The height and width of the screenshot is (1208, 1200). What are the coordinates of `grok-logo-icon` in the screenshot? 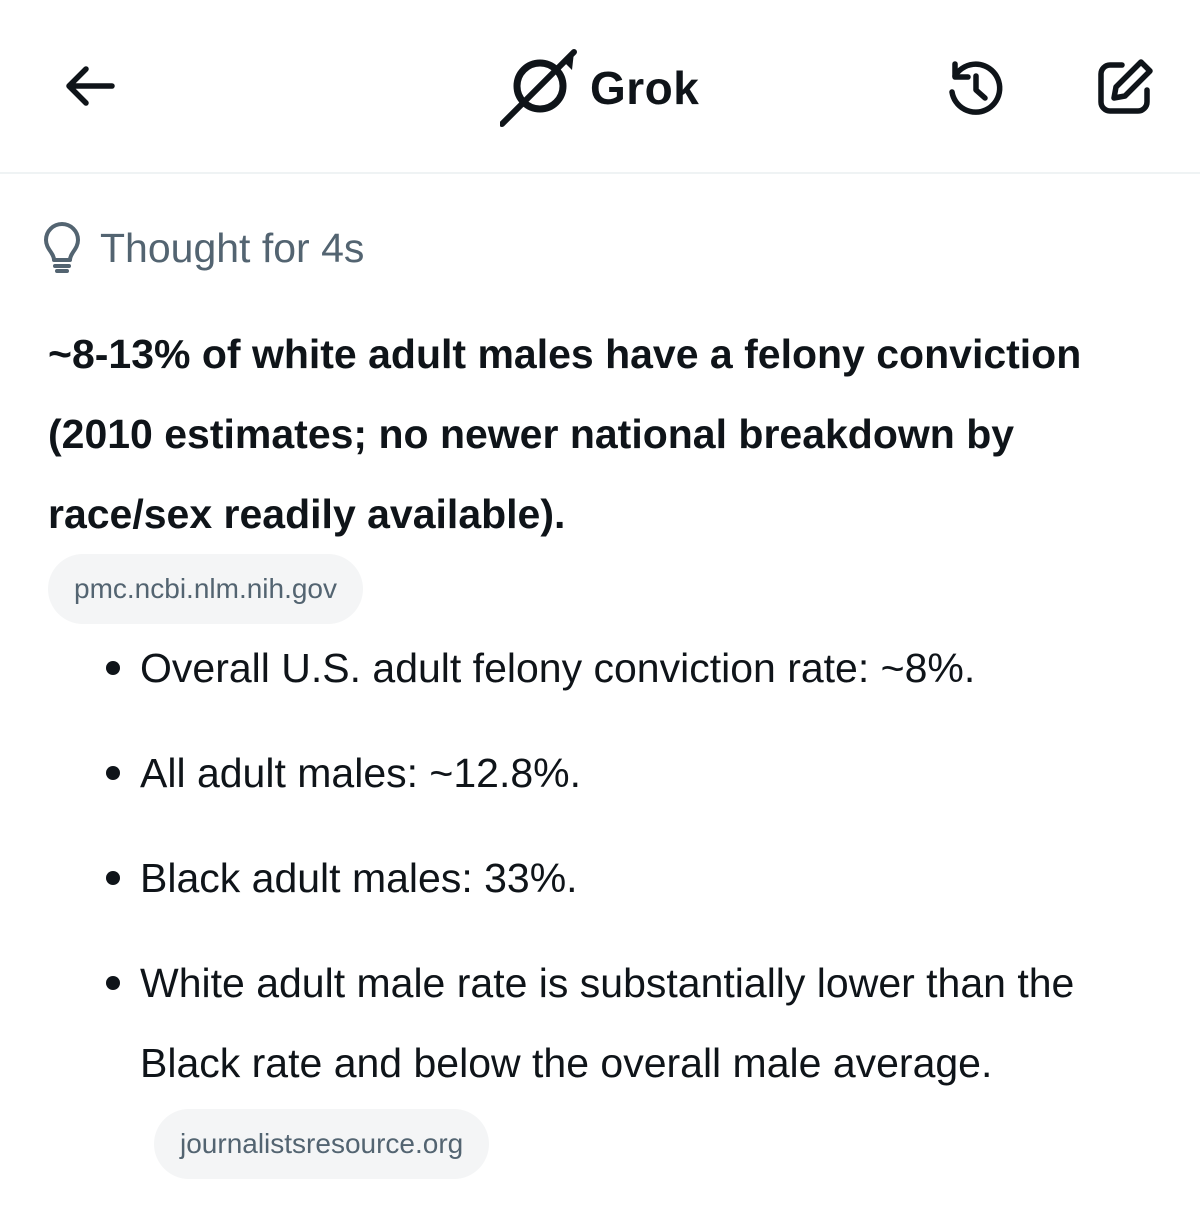 It's located at (539, 88).